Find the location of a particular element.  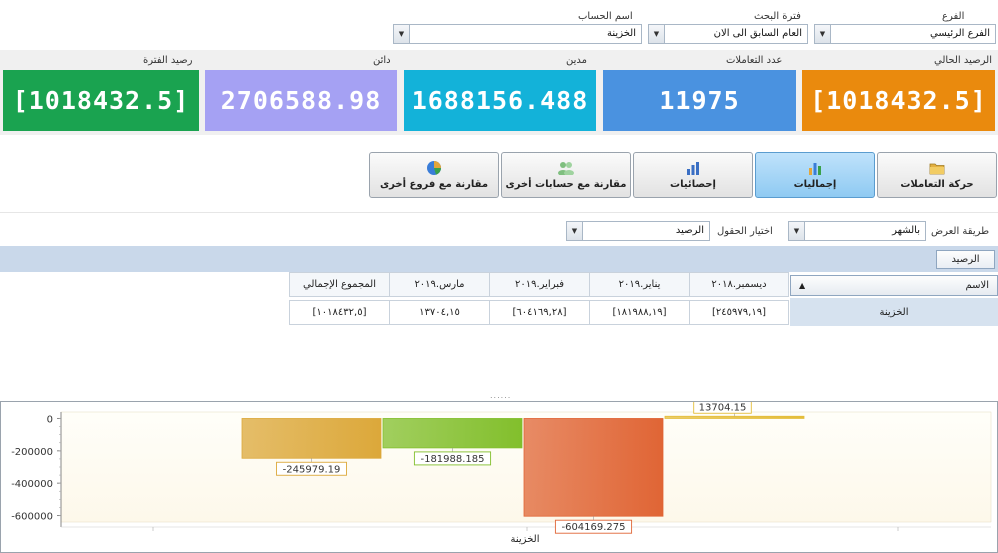

nav-totals-button: إجماليات is located at coordinates (815, 175).